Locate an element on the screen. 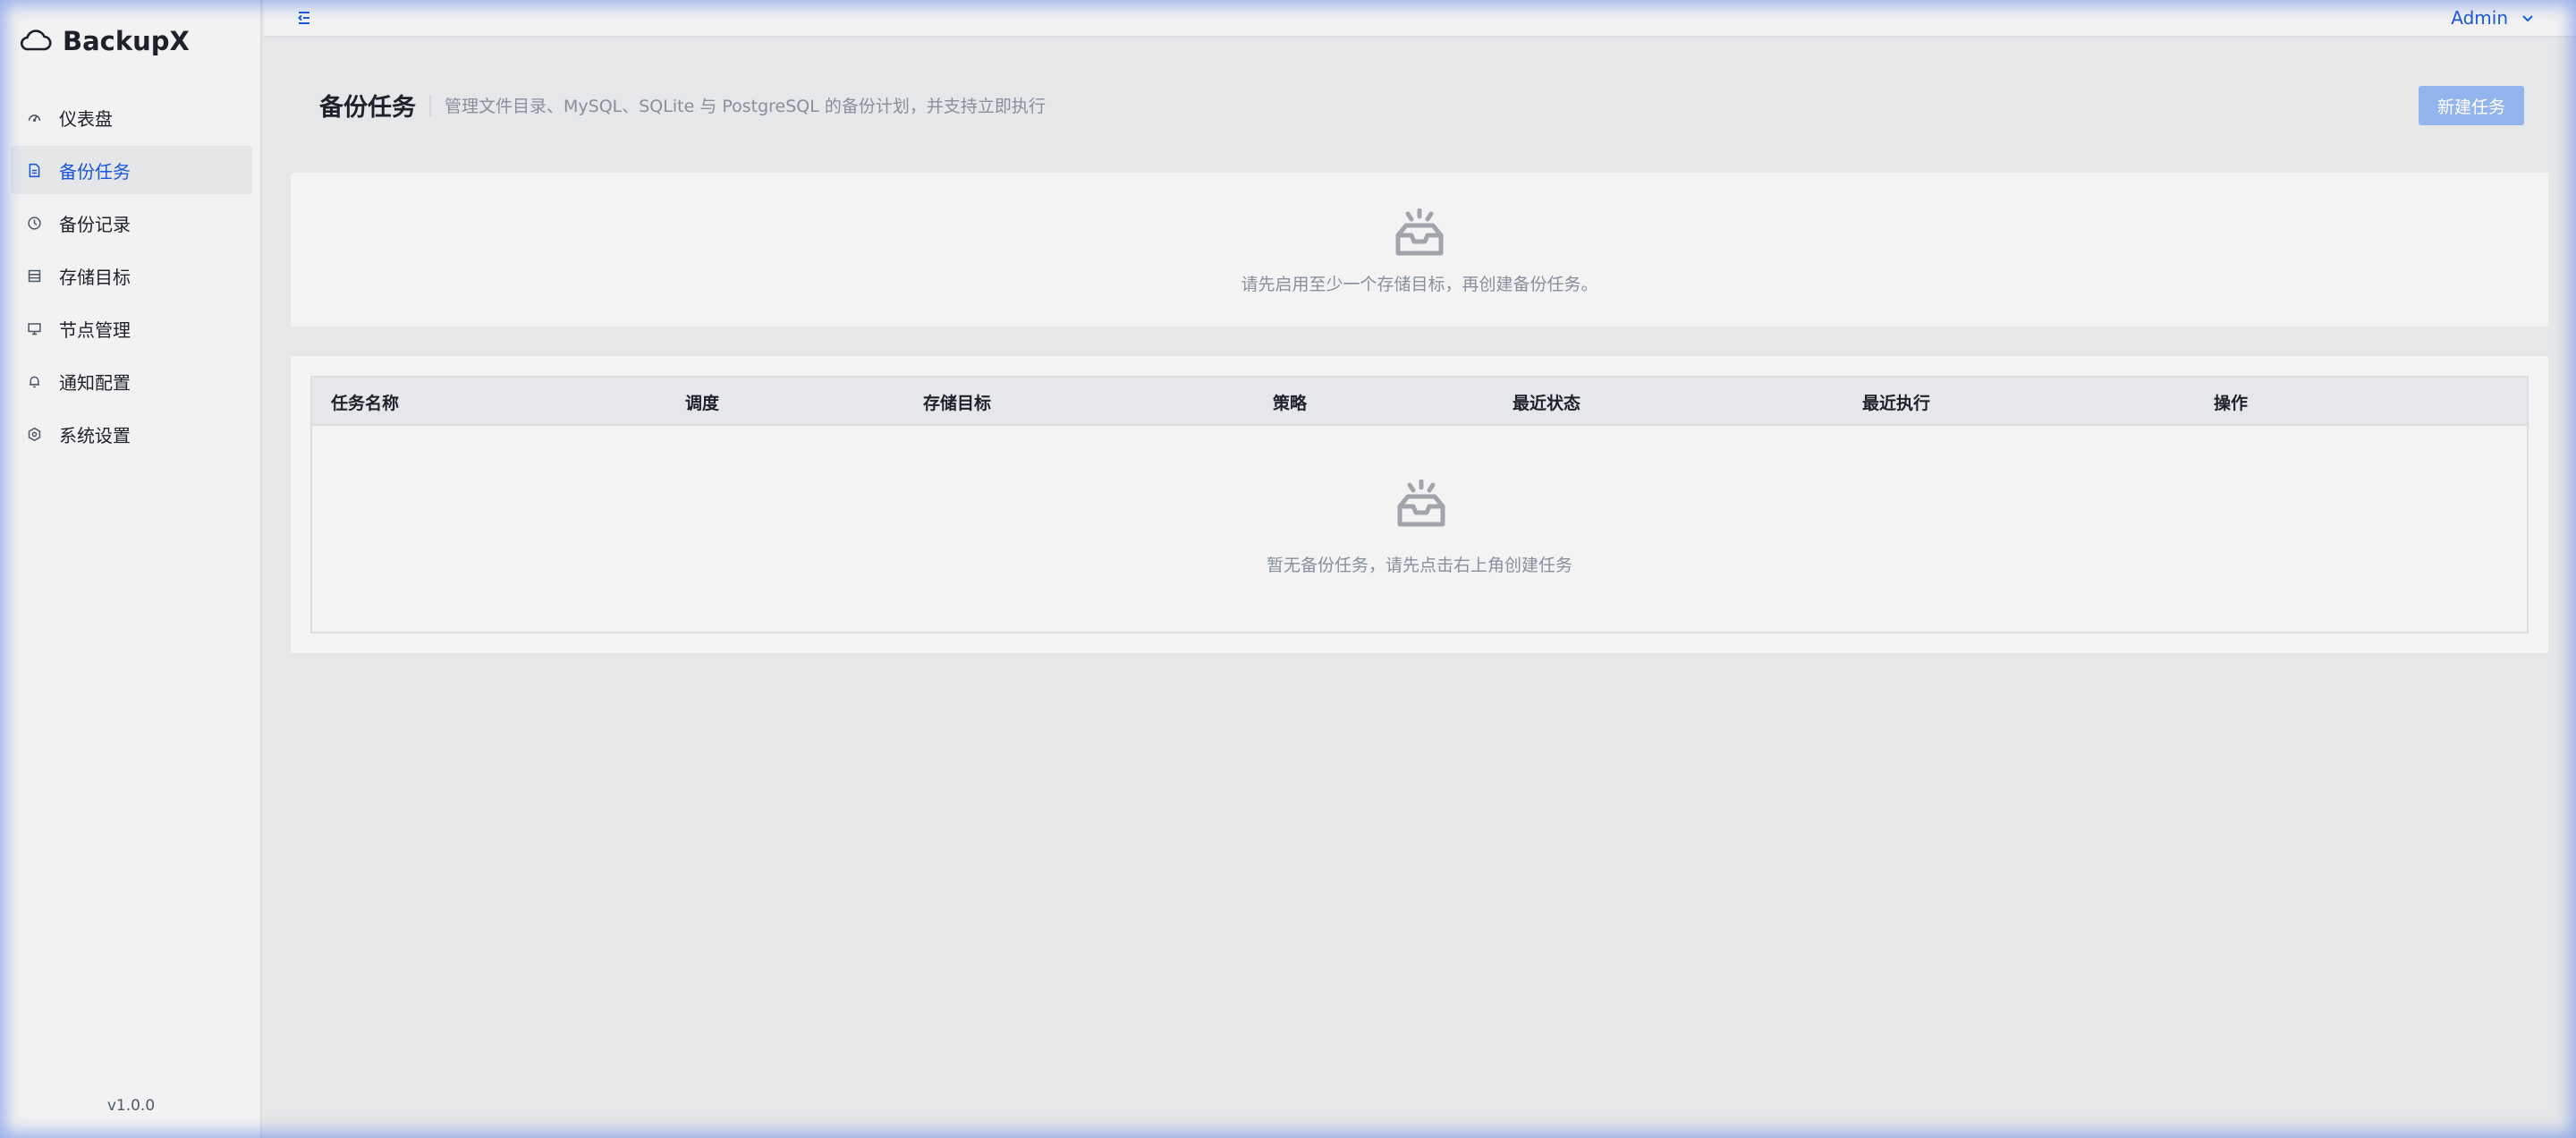  bell-icon is located at coordinates (34, 381).